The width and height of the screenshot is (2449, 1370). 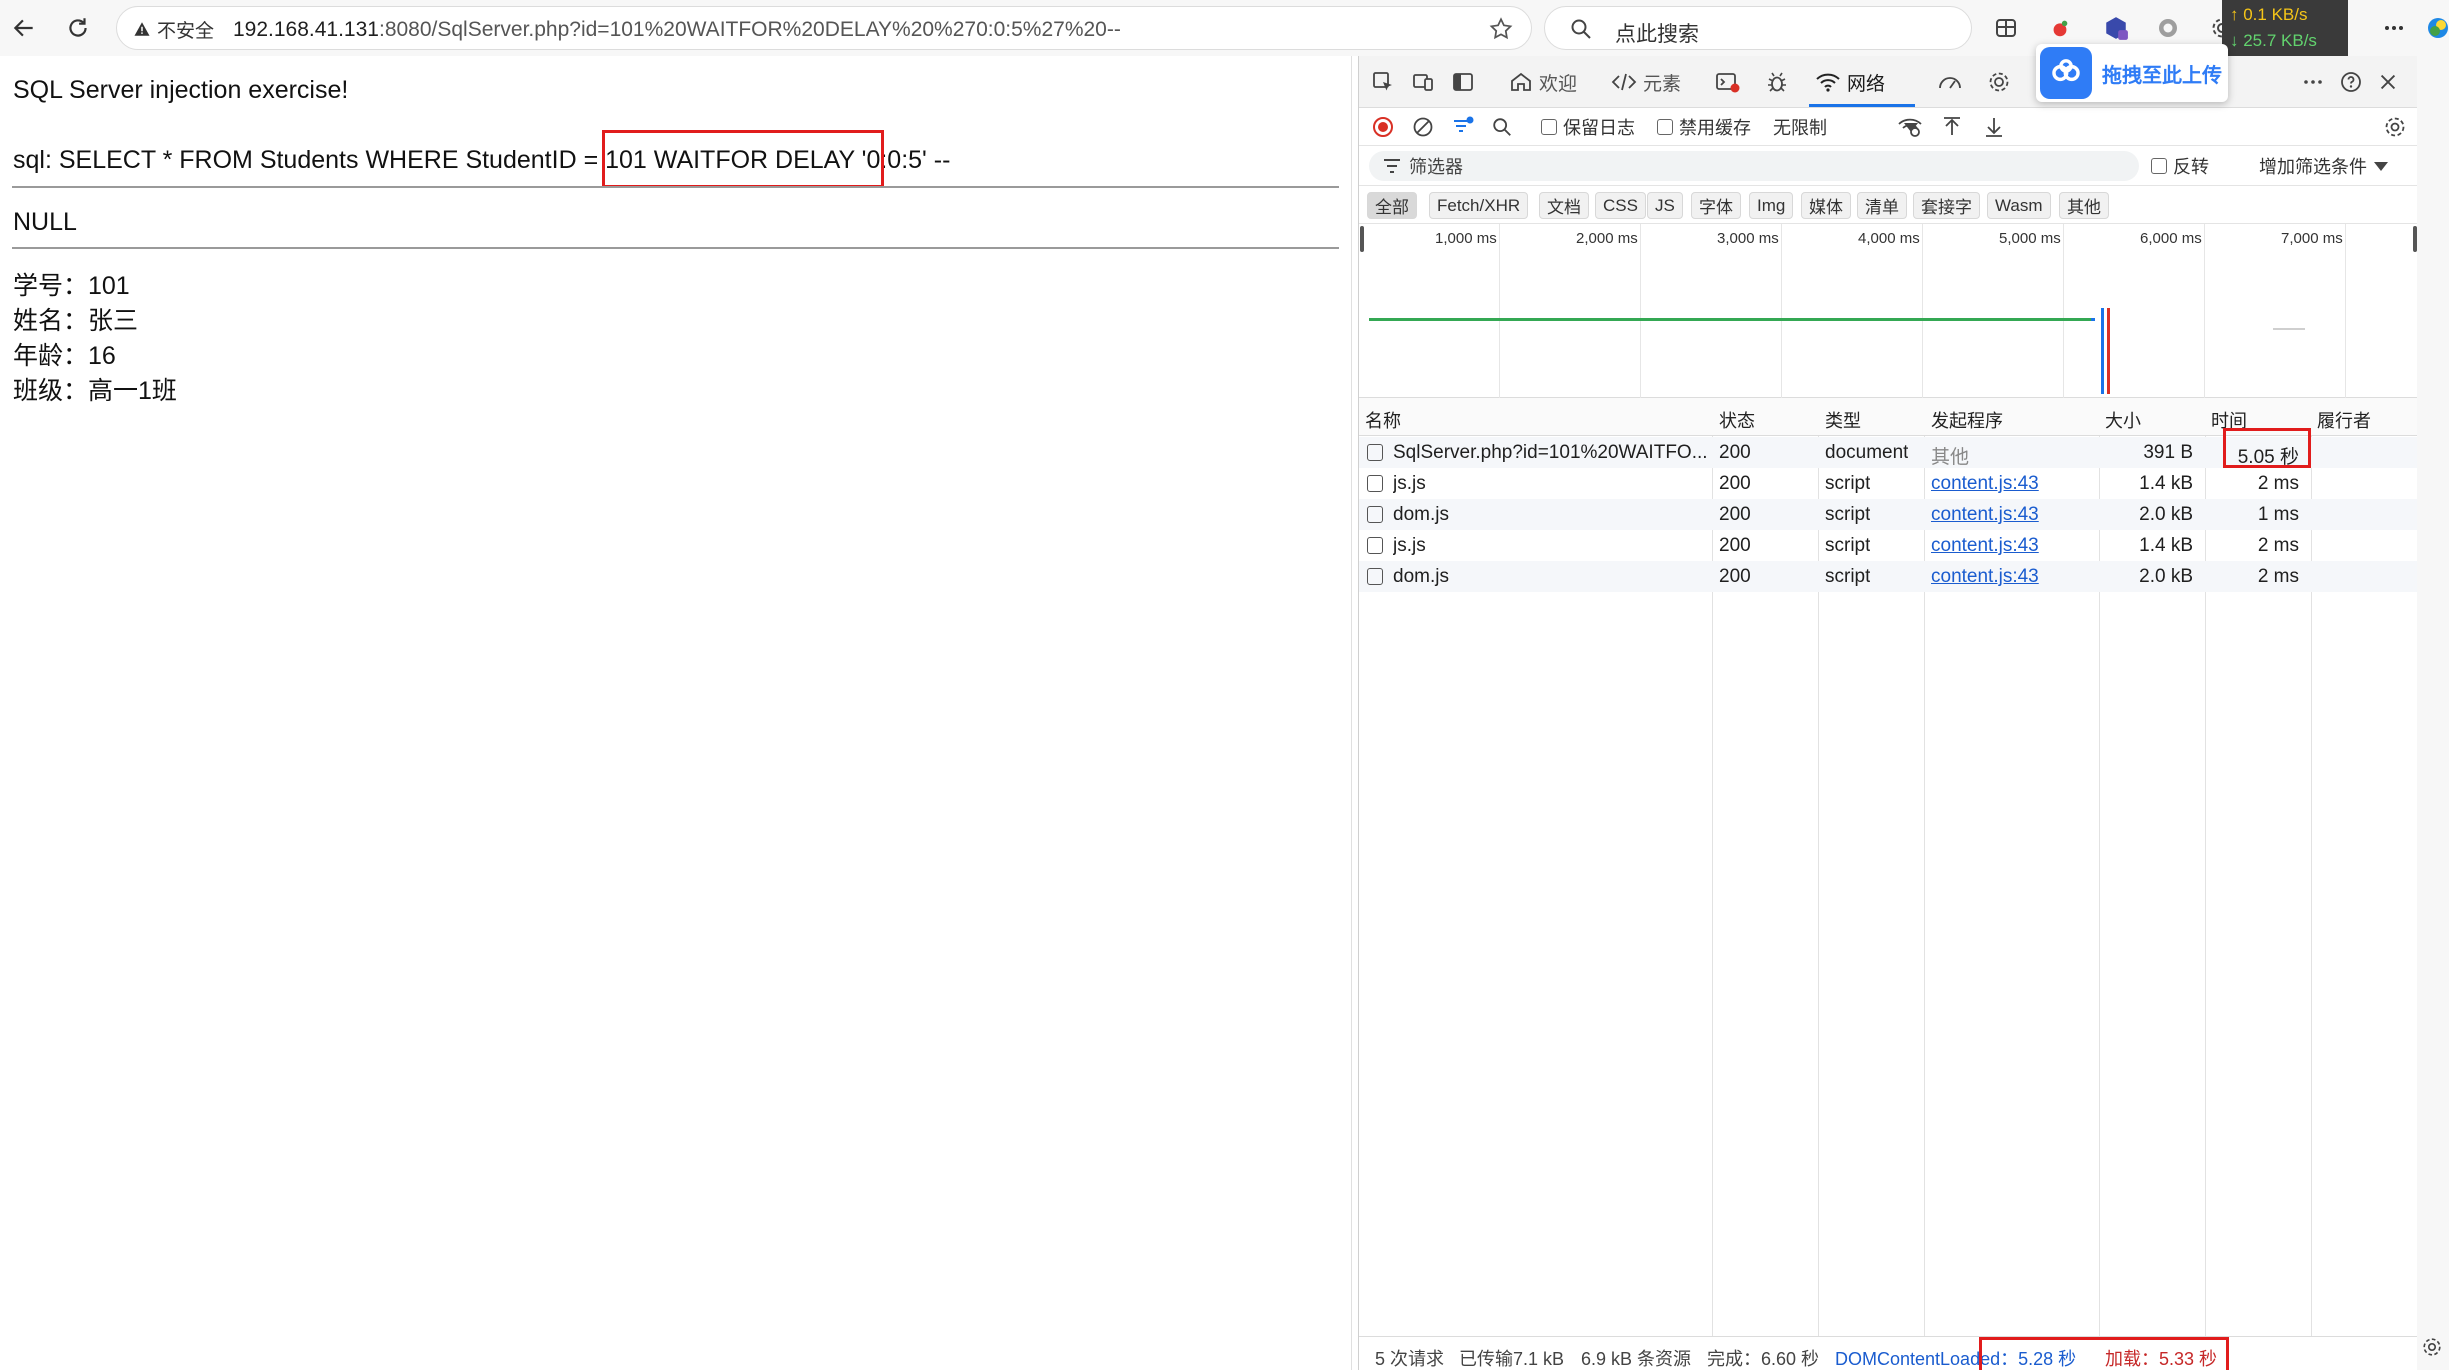 I want to click on column-header-type: 类型, so click(x=1843, y=420).